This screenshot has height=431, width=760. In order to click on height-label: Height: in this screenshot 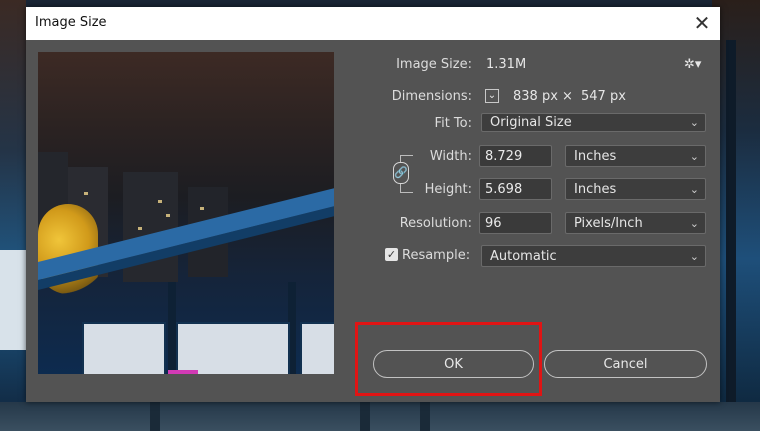, I will do `click(448, 189)`.